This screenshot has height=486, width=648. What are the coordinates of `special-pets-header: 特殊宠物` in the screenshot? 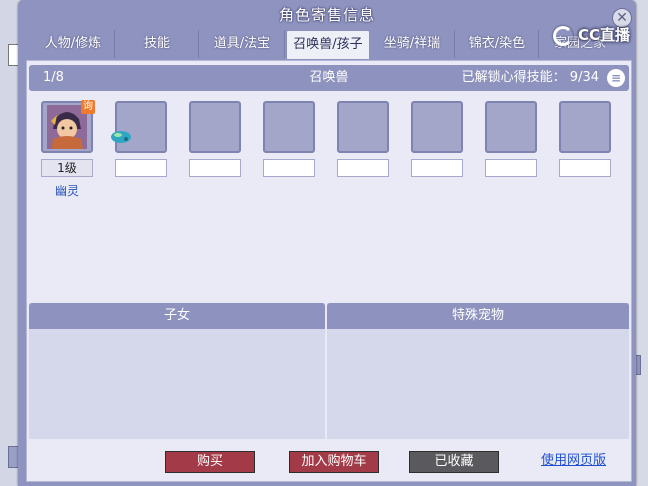 It's located at (478, 316).